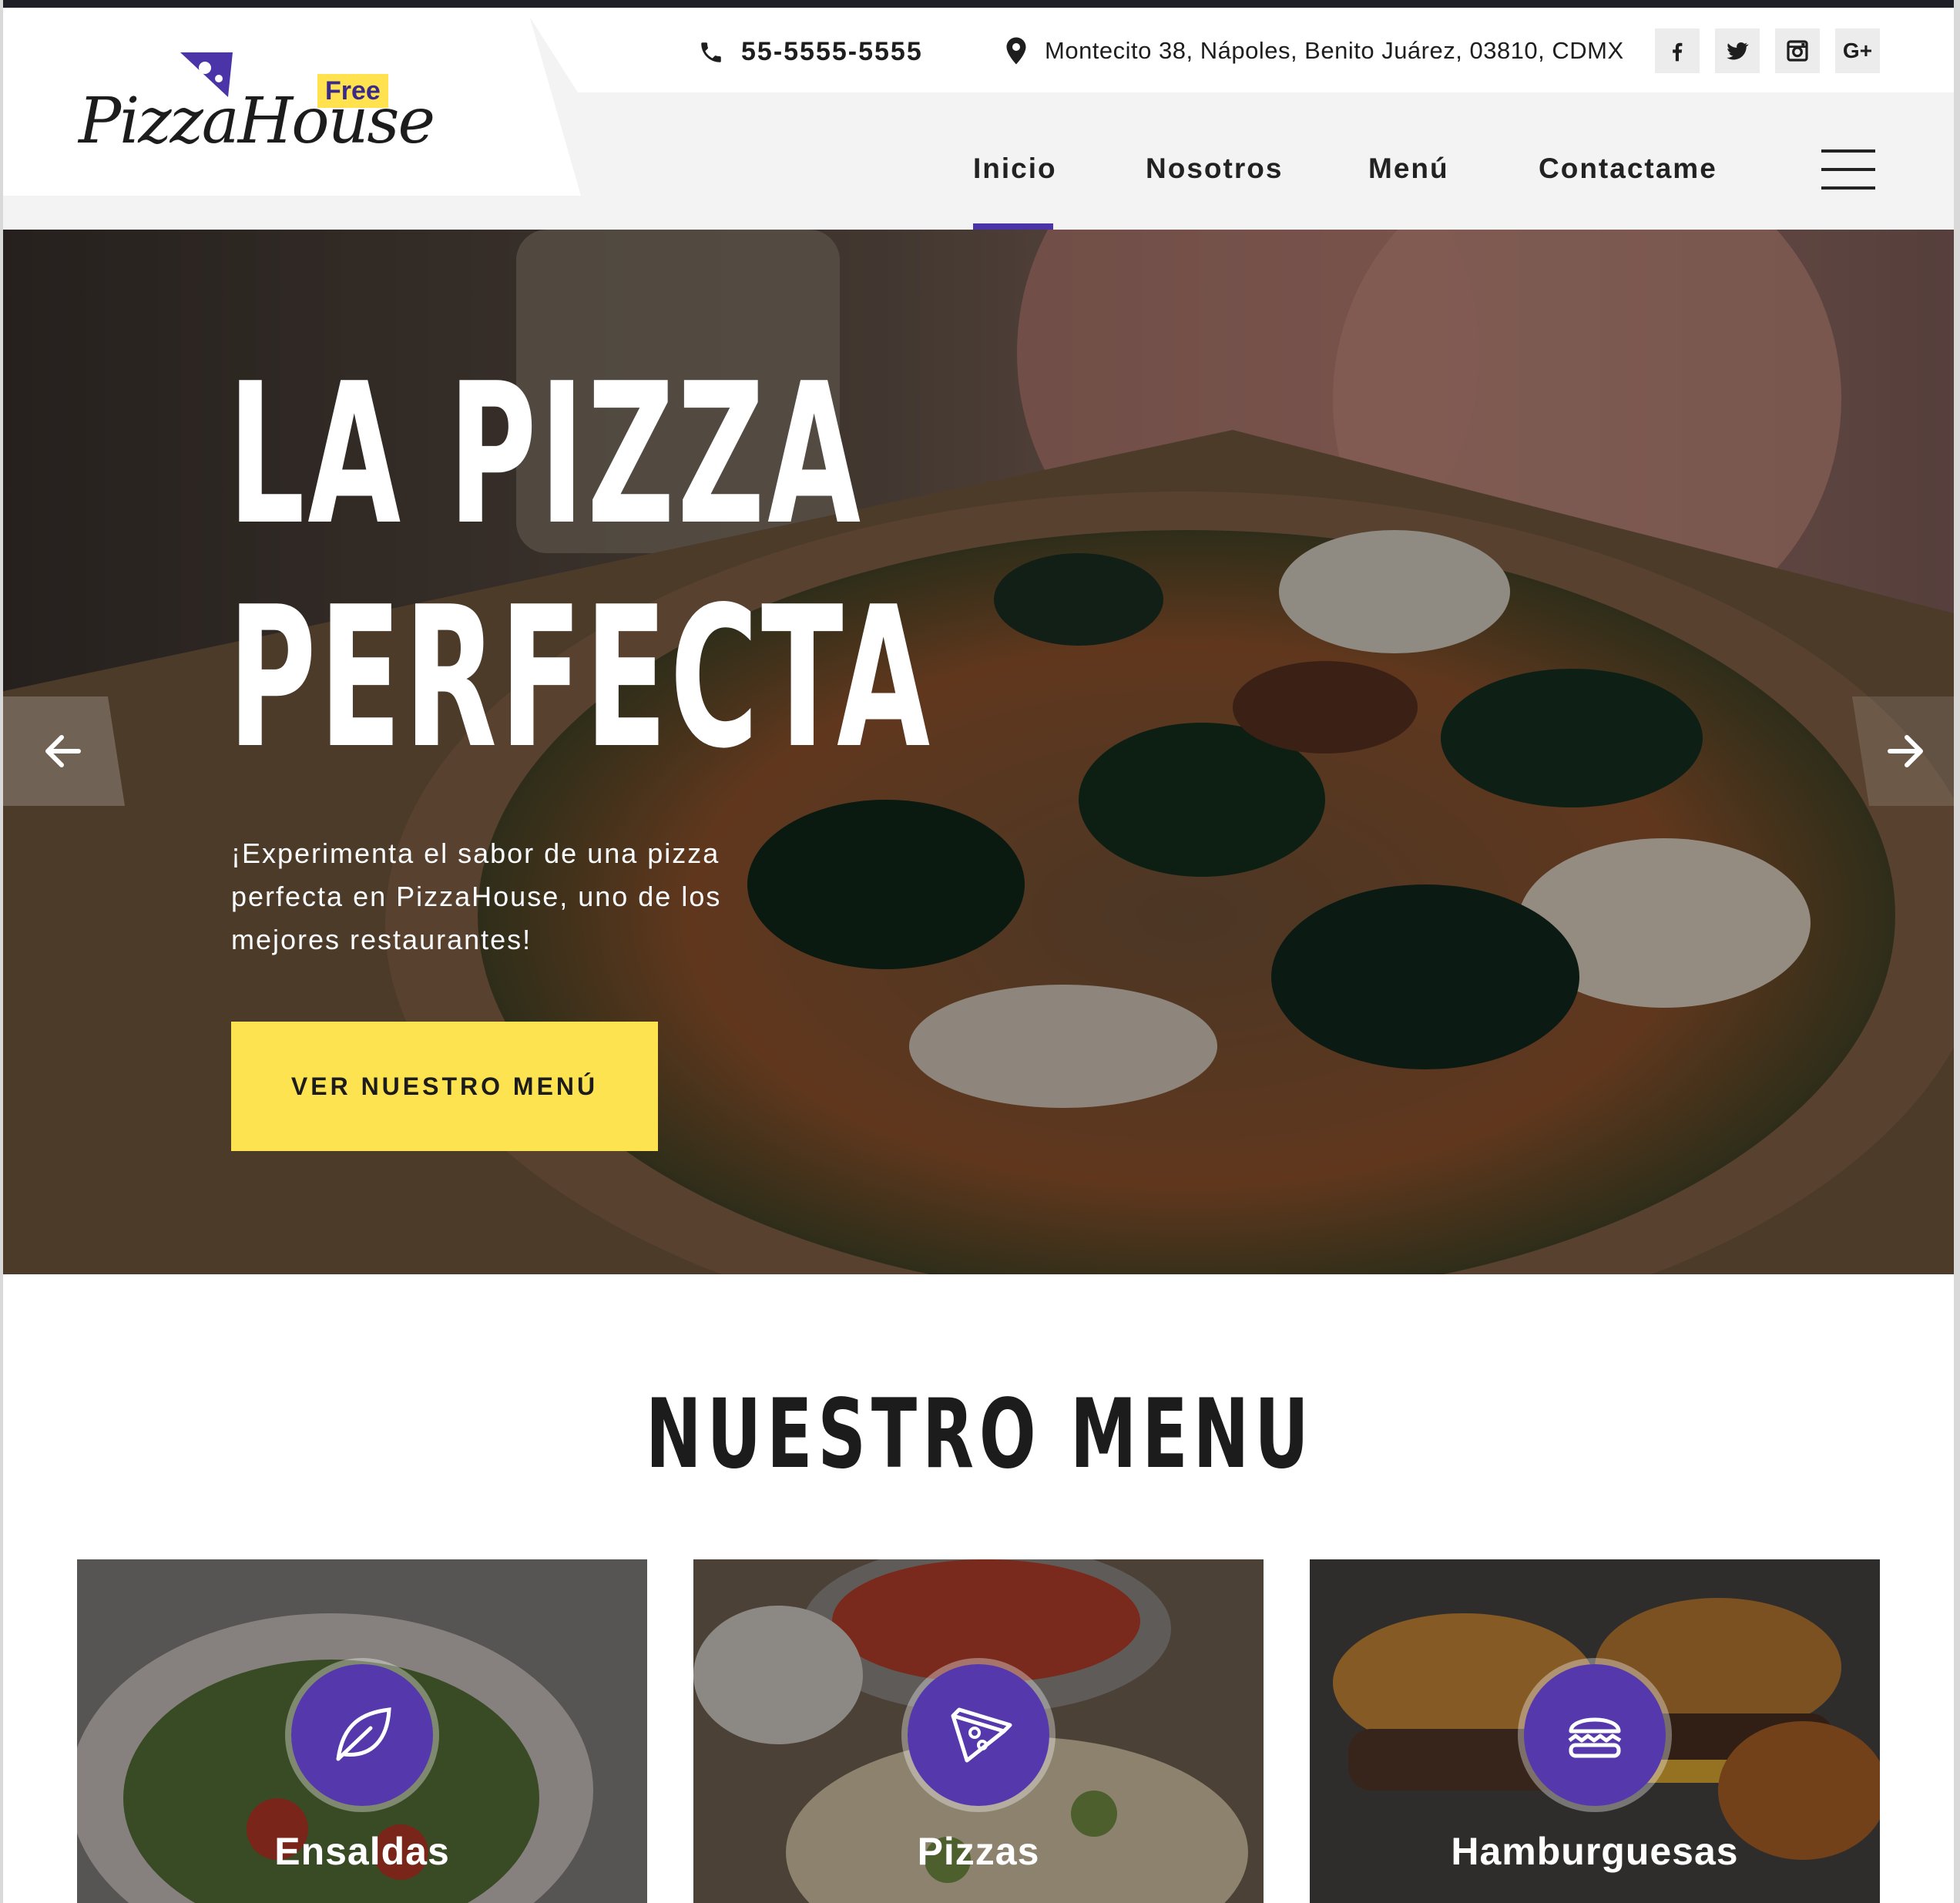 The width and height of the screenshot is (1960, 1903). I want to click on contact-phone: 55-5555-5555, so click(811, 52).